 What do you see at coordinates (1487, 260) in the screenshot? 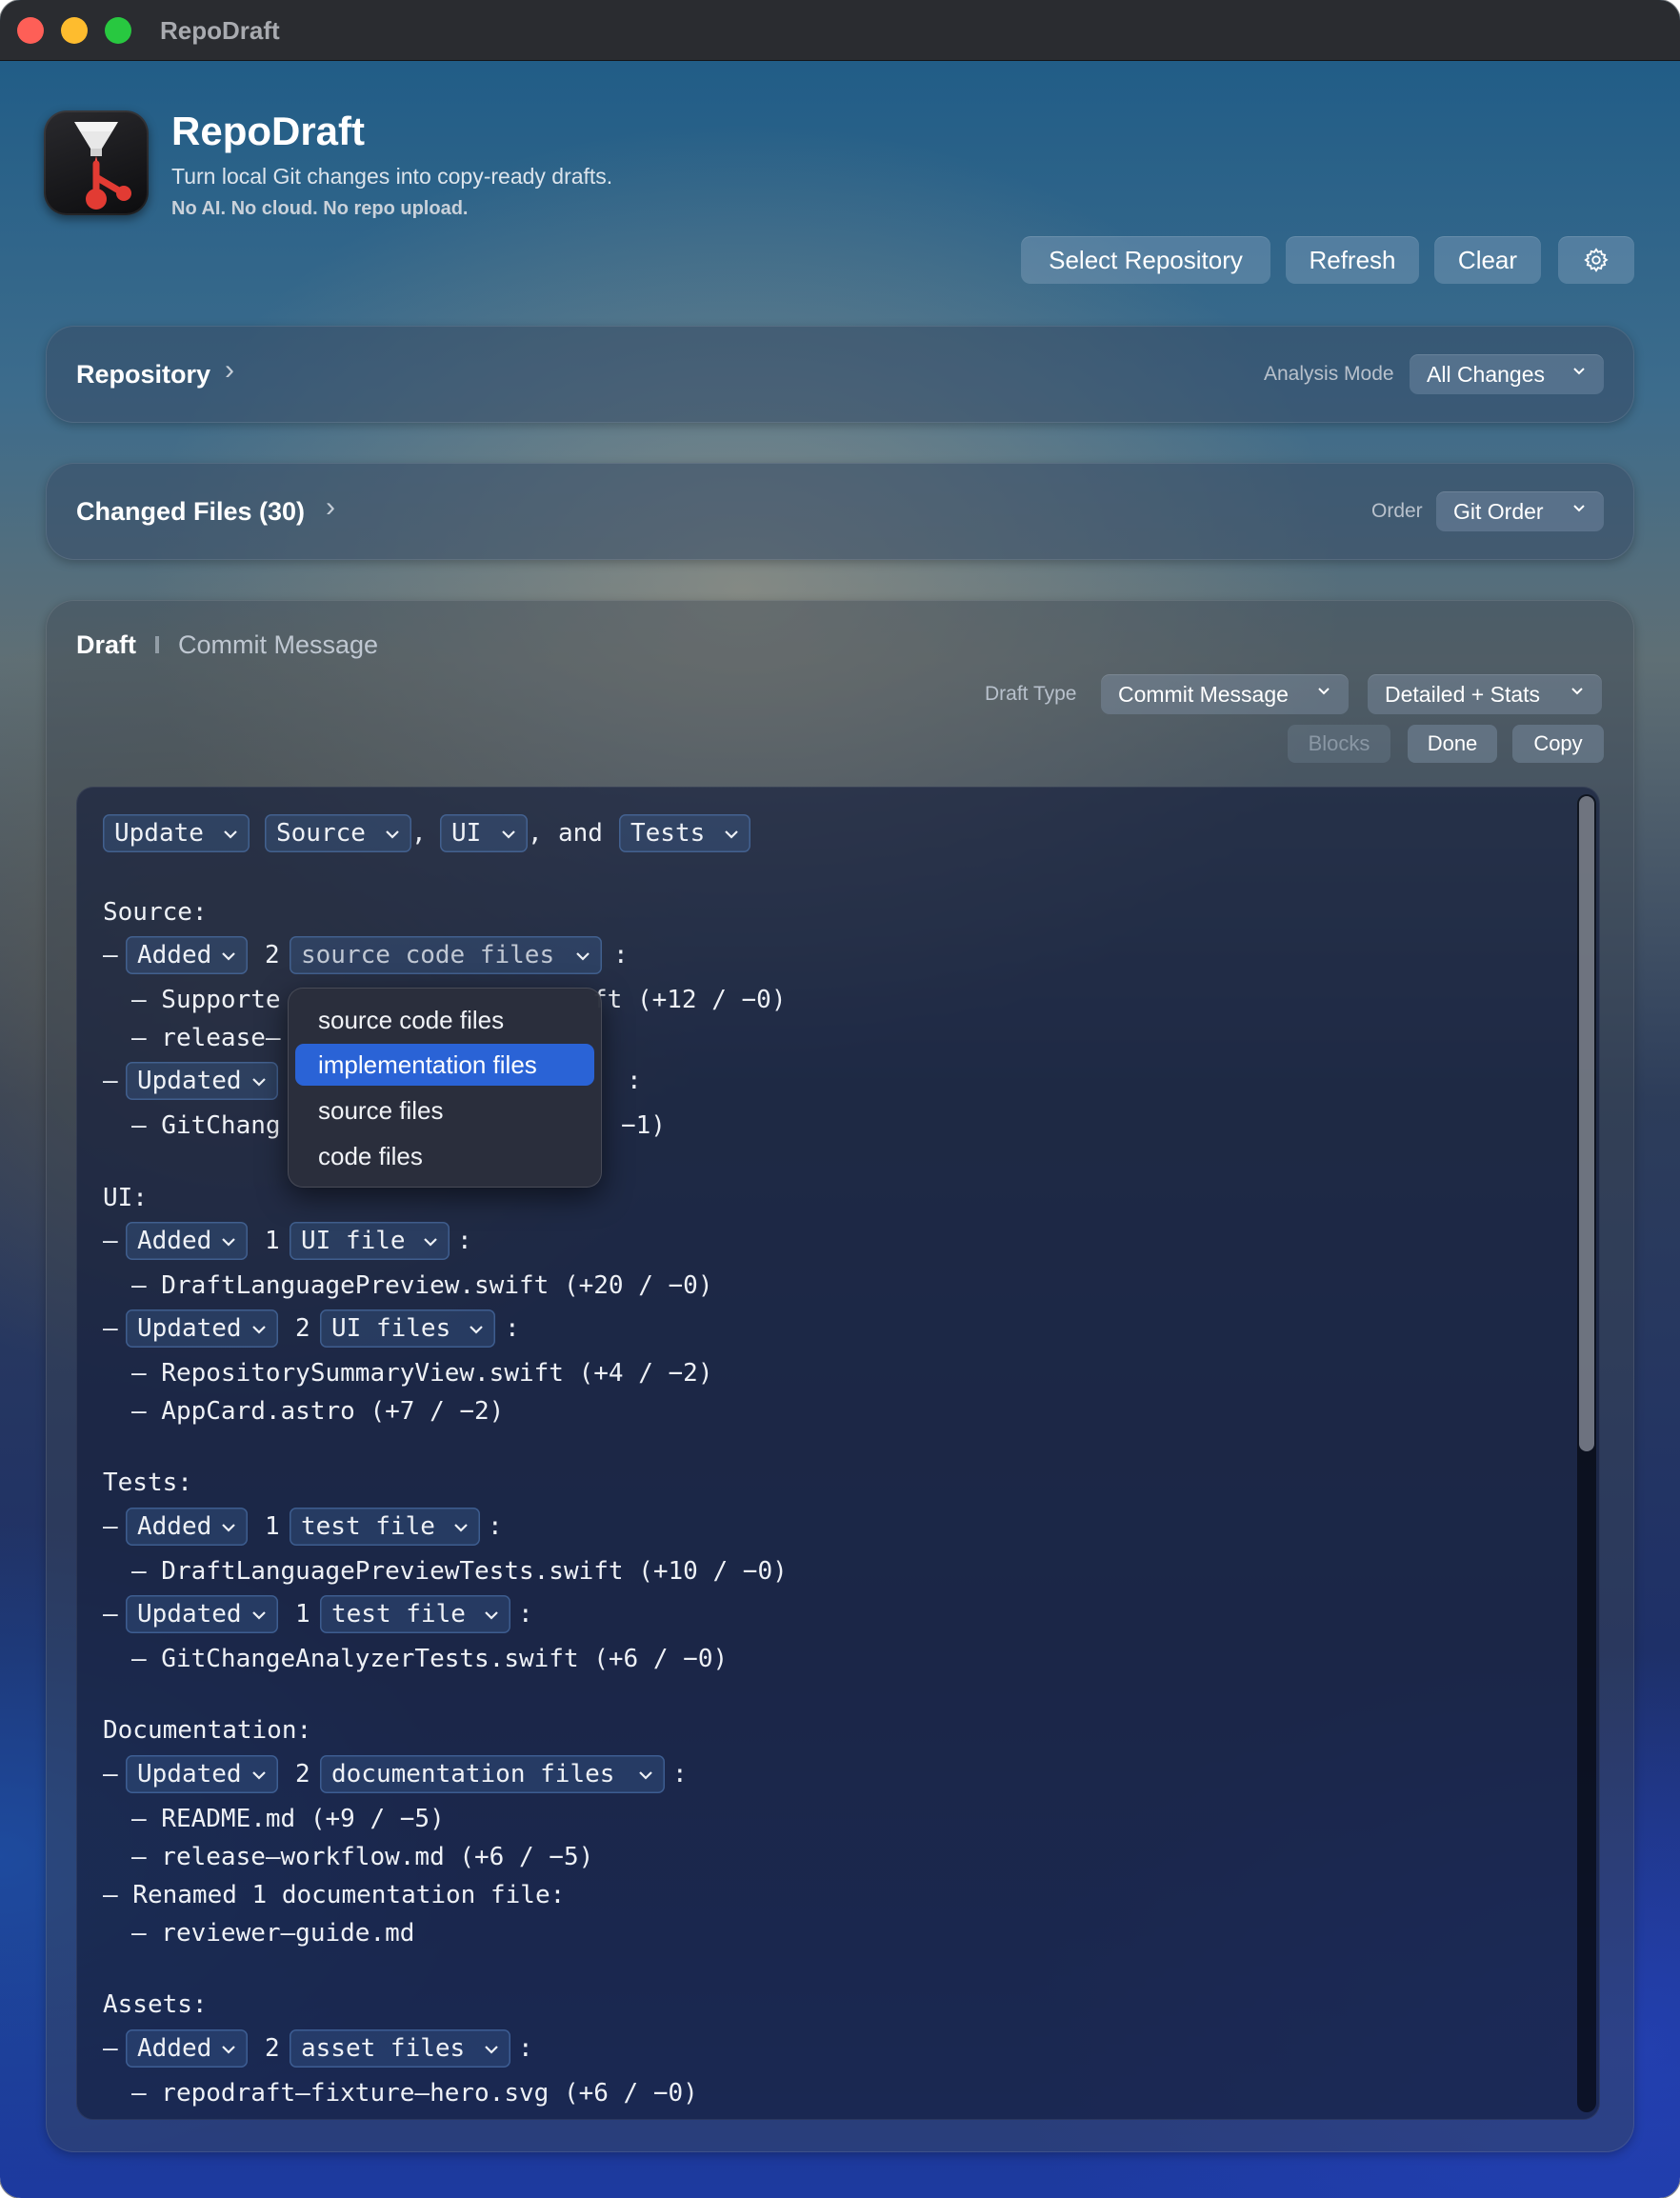
I see `clear-button: Clear` at bounding box center [1487, 260].